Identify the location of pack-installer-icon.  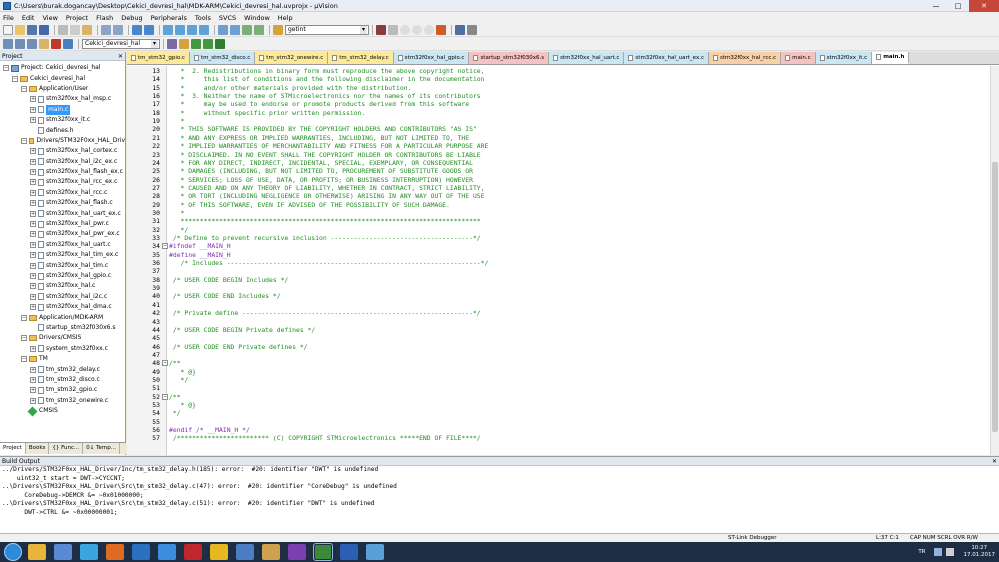
(208, 43).